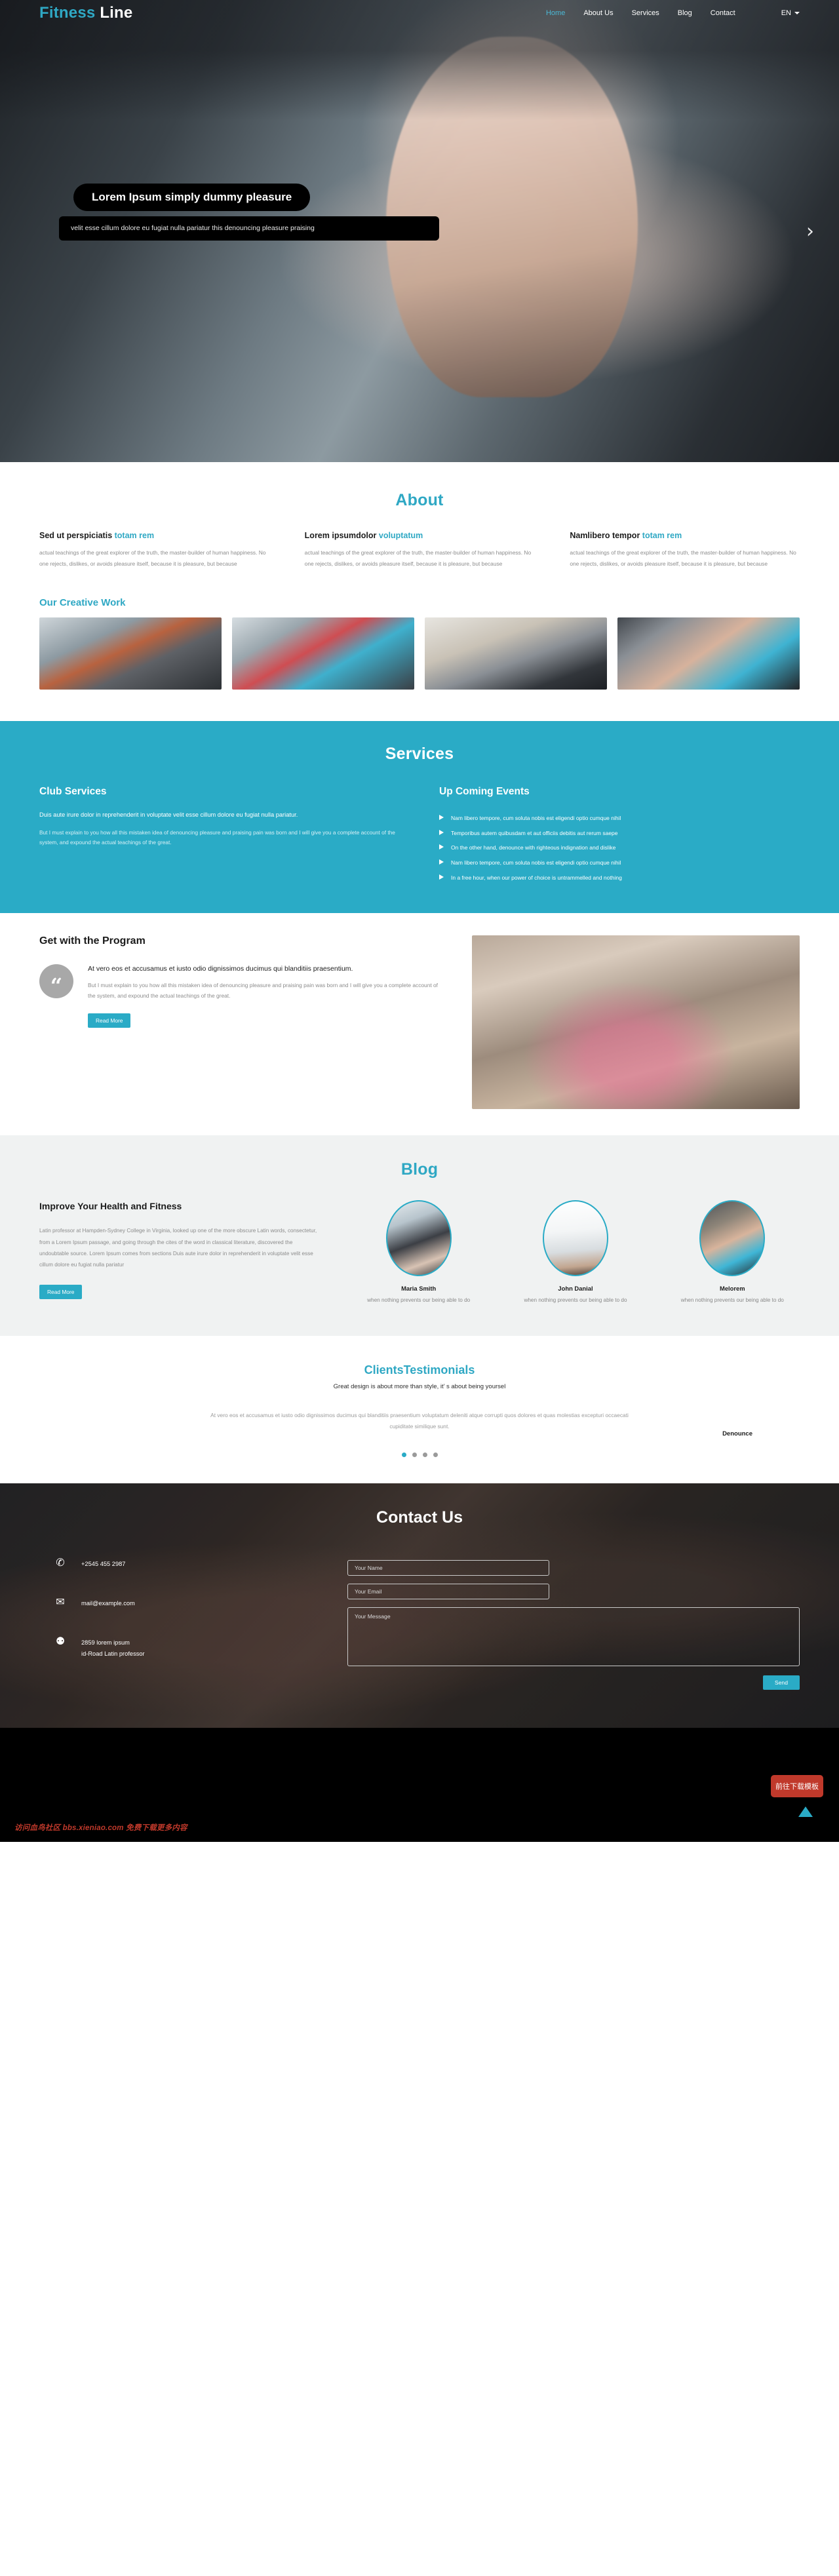 The height and width of the screenshot is (2576, 839). Describe the element at coordinates (113, 1648) in the screenshot. I see `contact-address-value: 2859 lorem ipsum id-Road Latin professor` at that location.